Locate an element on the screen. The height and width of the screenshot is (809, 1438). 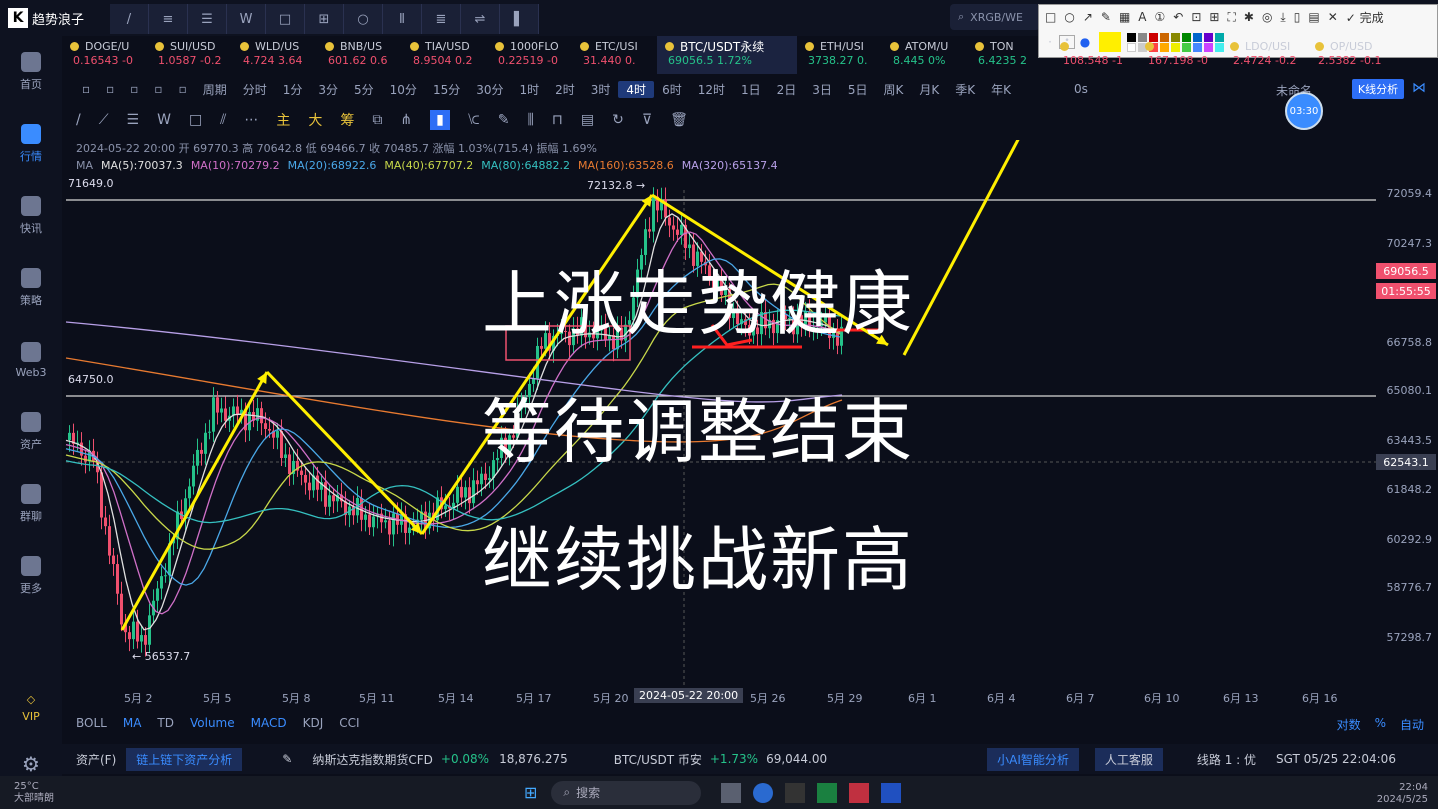
period-option: 15分 is located at coordinates (446, 89).